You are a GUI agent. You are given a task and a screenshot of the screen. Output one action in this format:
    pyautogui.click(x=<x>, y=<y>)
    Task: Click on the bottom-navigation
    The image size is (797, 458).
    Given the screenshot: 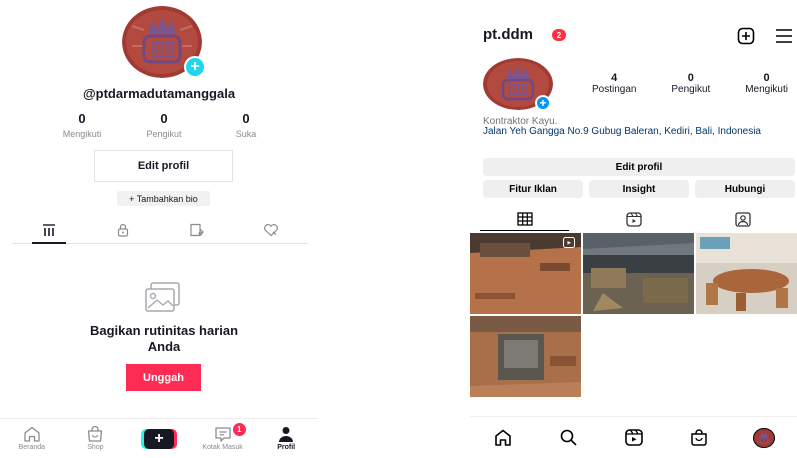 What is the action you would take?
    pyautogui.click(x=633, y=437)
    